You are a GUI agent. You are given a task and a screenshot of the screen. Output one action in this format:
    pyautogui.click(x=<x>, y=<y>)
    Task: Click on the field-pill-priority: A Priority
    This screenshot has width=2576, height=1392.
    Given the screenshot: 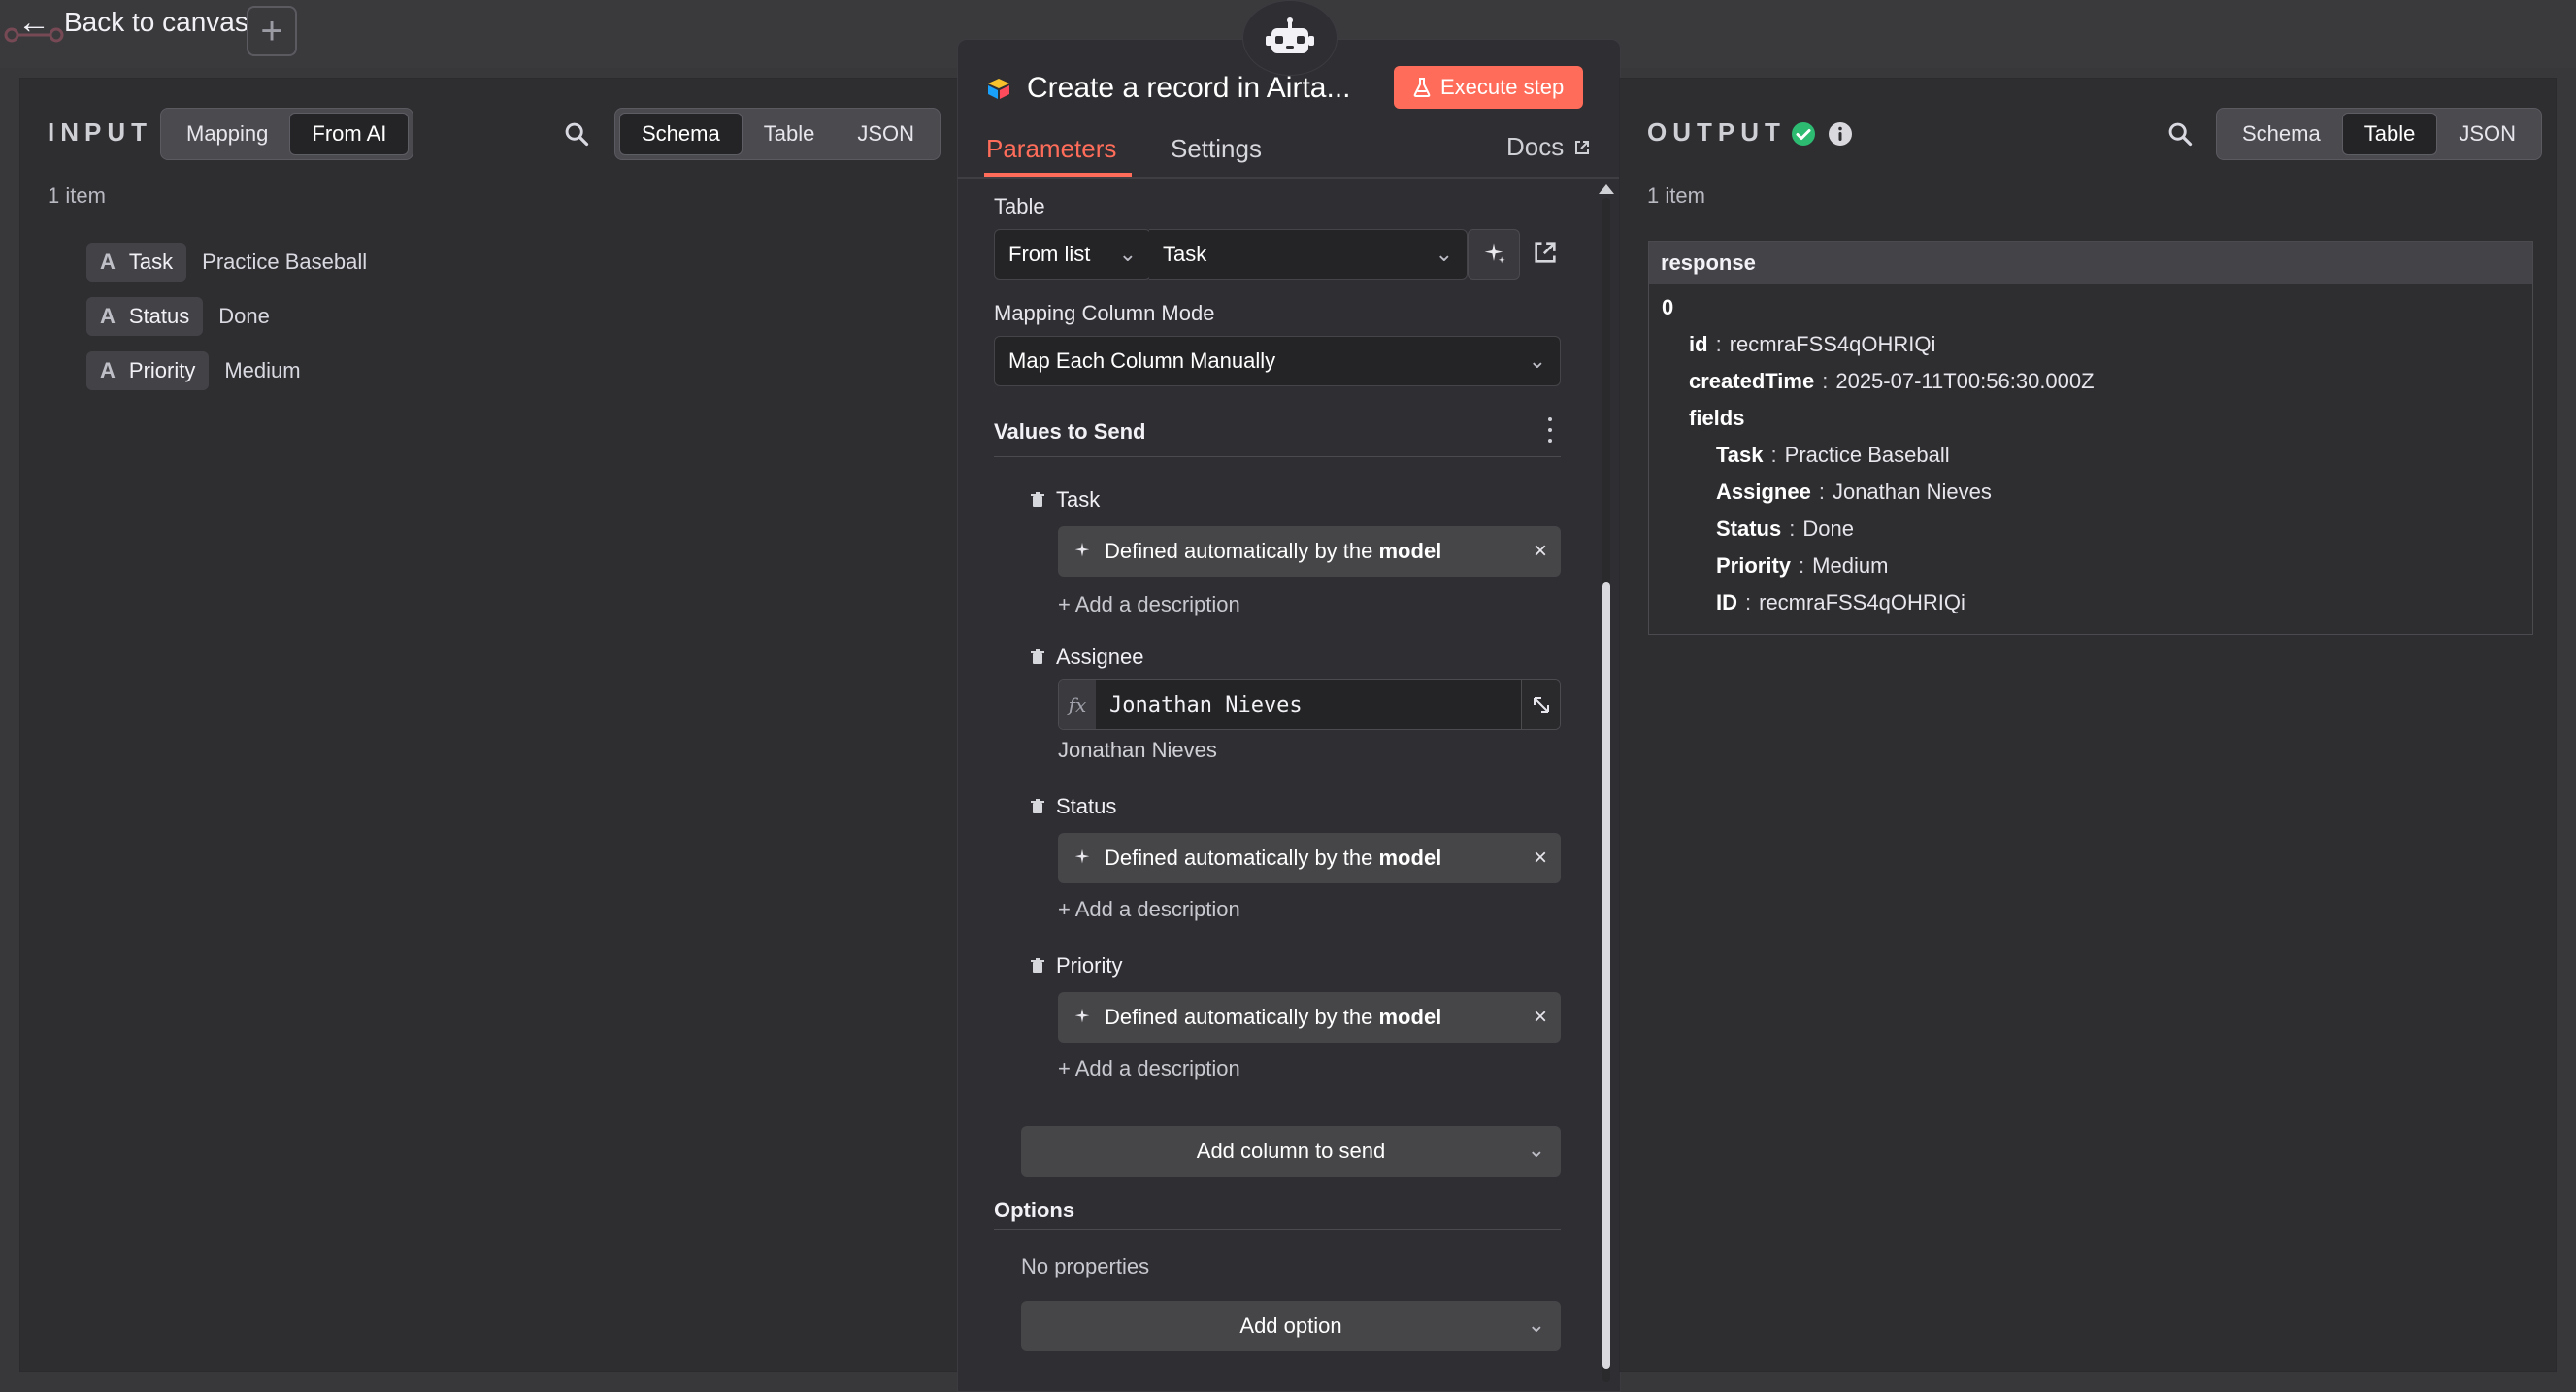 What is the action you would take?
    pyautogui.click(x=148, y=370)
    